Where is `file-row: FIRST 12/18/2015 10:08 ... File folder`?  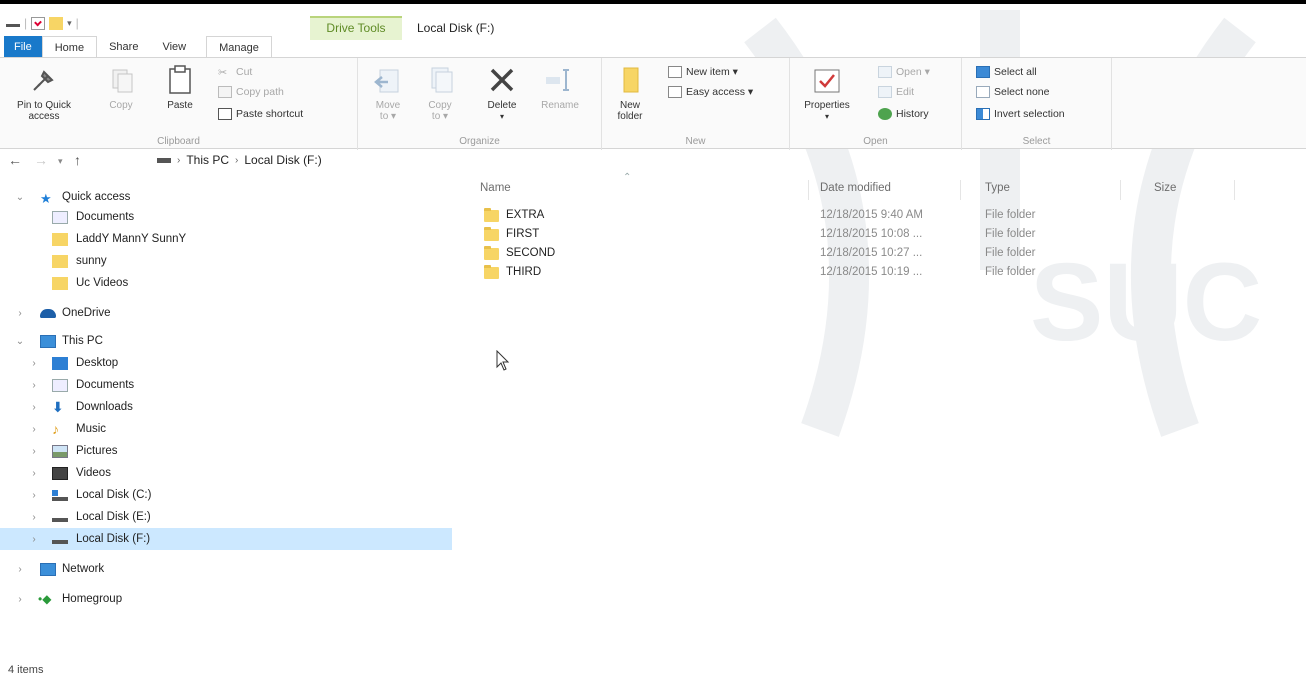
file-row: FIRST 12/18/2015 10:08 ... File folder is located at coordinates (780, 235).